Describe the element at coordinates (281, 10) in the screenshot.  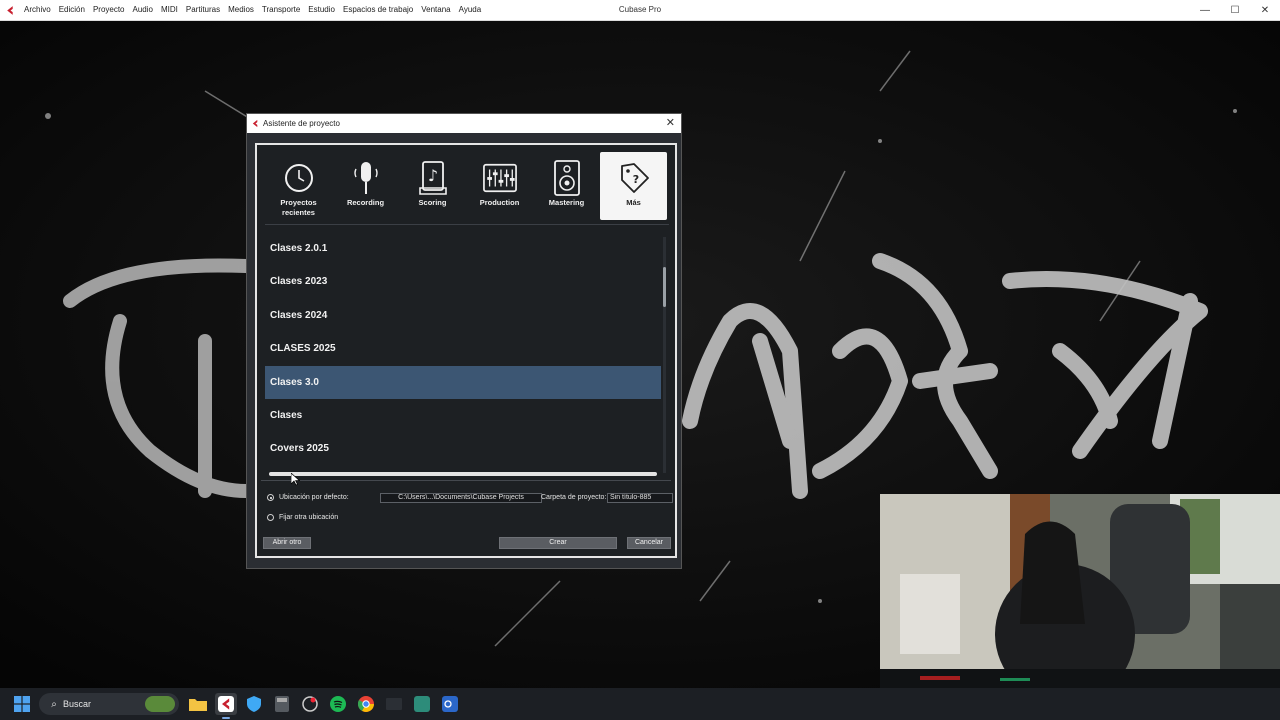
I see `menu-item: Transporte` at that location.